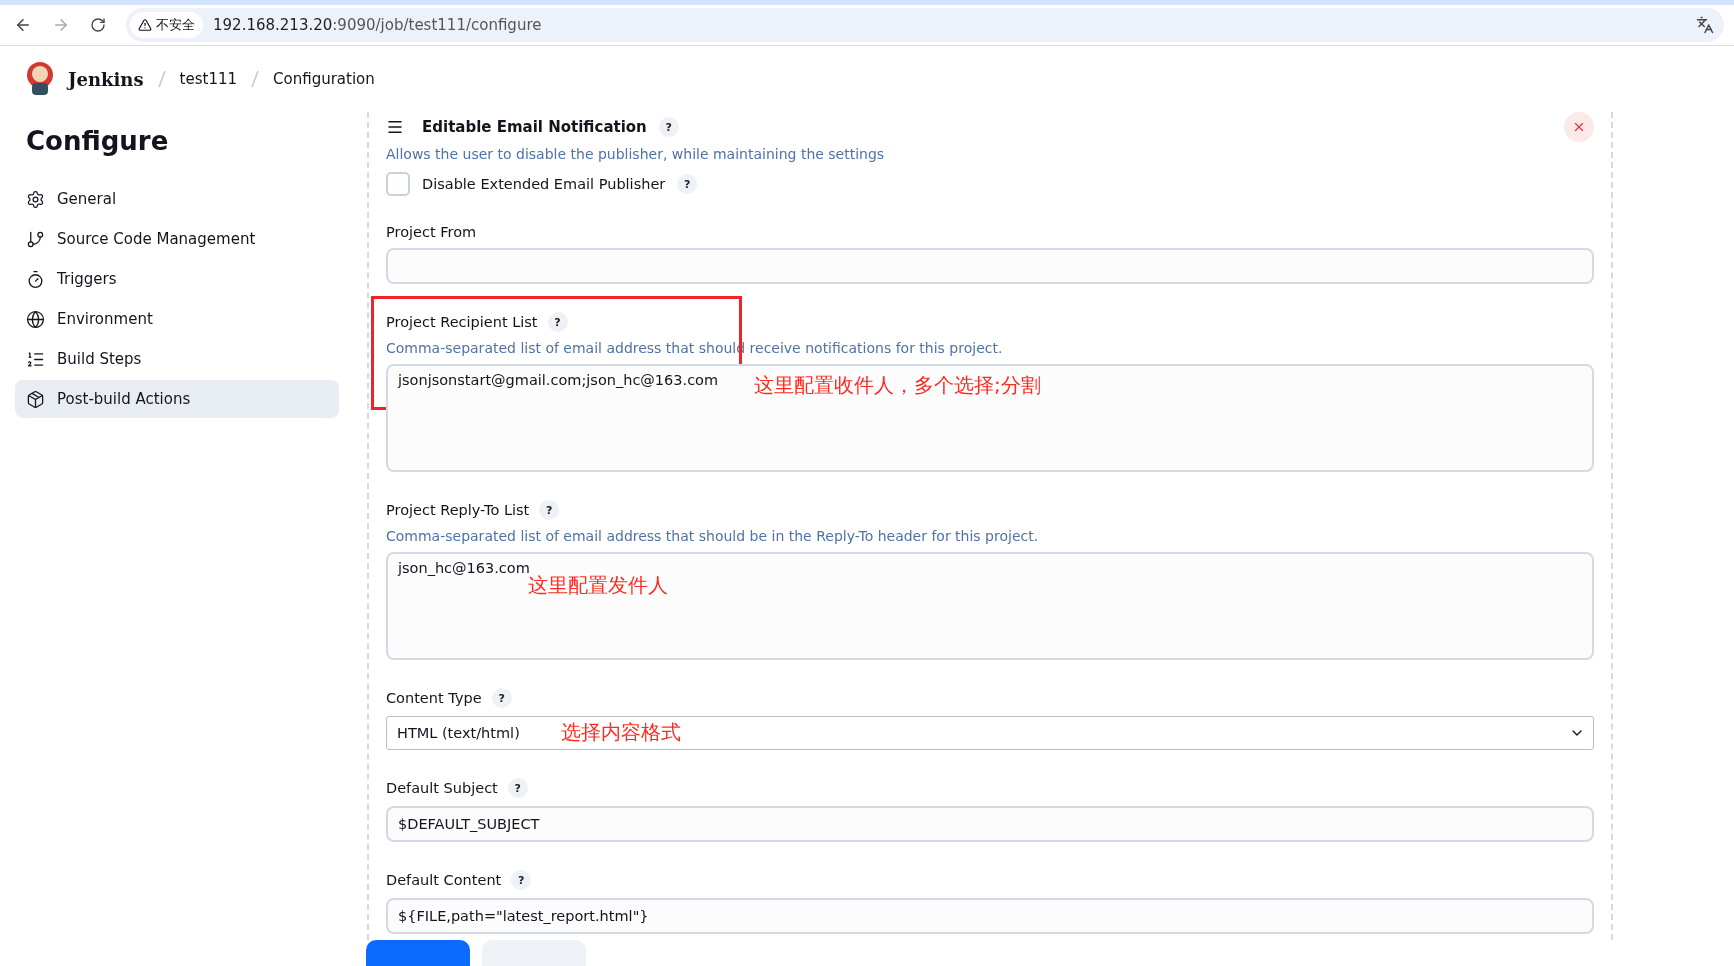 This screenshot has width=1734, height=966. Describe the element at coordinates (990, 266) in the screenshot. I see `text-field` at that location.